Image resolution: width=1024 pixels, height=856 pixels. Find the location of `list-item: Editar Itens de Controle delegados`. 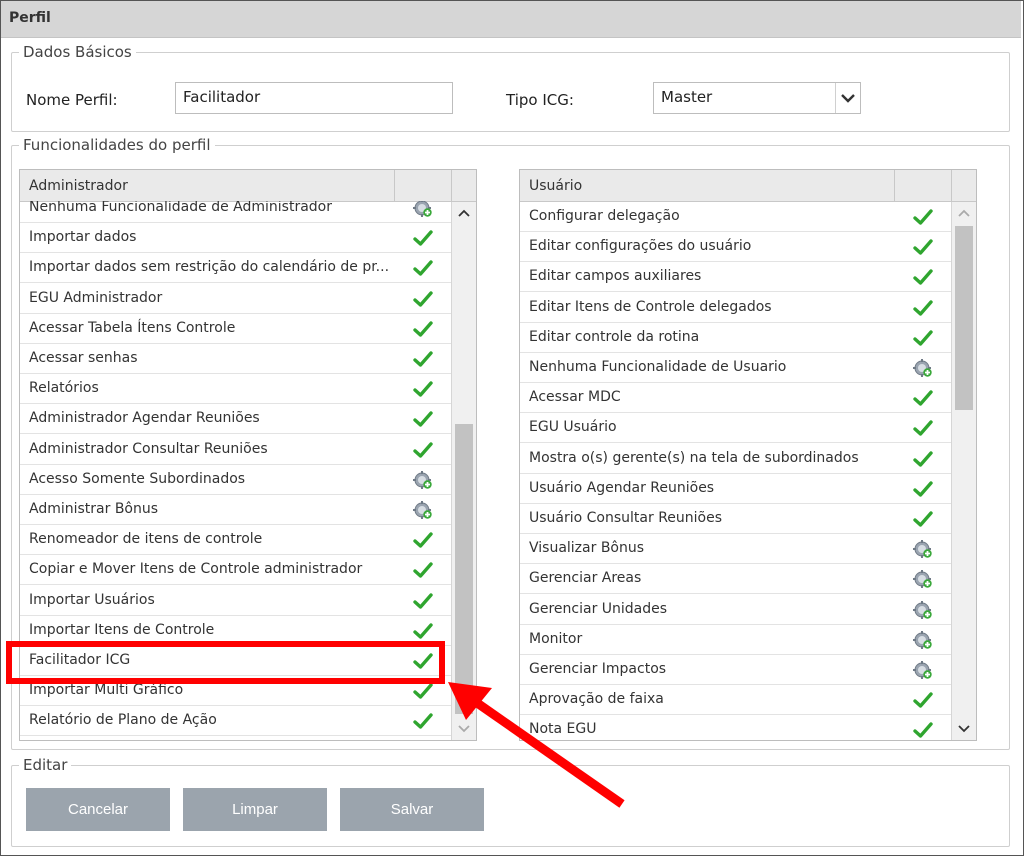

list-item: Editar Itens de Controle delegados is located at coordinates (735, 308).